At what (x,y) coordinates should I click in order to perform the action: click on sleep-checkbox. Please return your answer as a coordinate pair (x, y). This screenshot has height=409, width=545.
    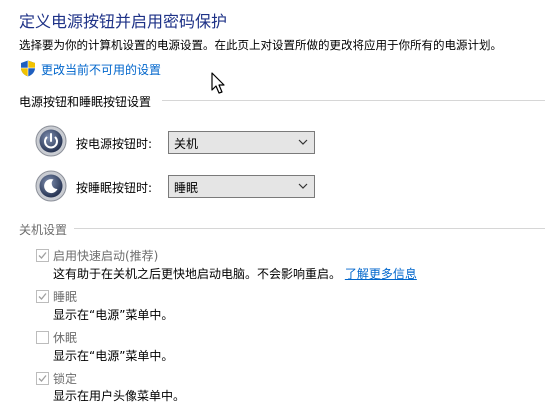
    Looking at the image, I should click on (42, 296).